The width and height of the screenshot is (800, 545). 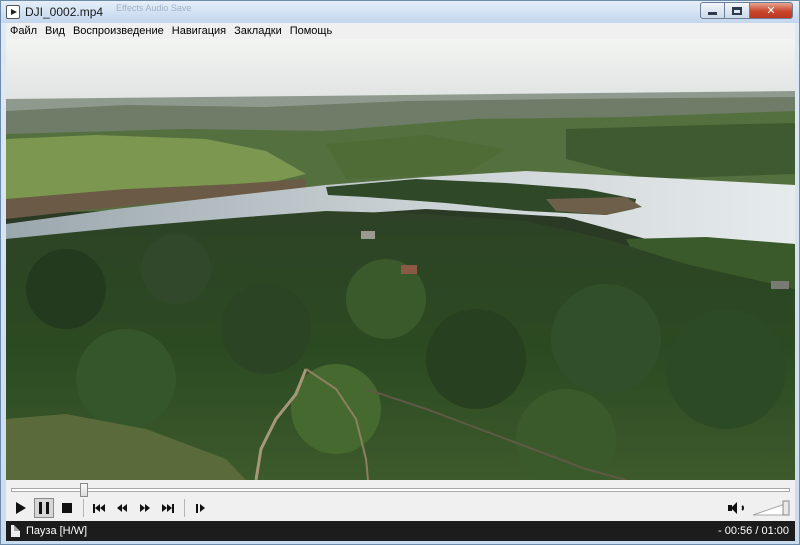 I want to click on menu-bookmarks: Закладки, so click(x=258, y=31).